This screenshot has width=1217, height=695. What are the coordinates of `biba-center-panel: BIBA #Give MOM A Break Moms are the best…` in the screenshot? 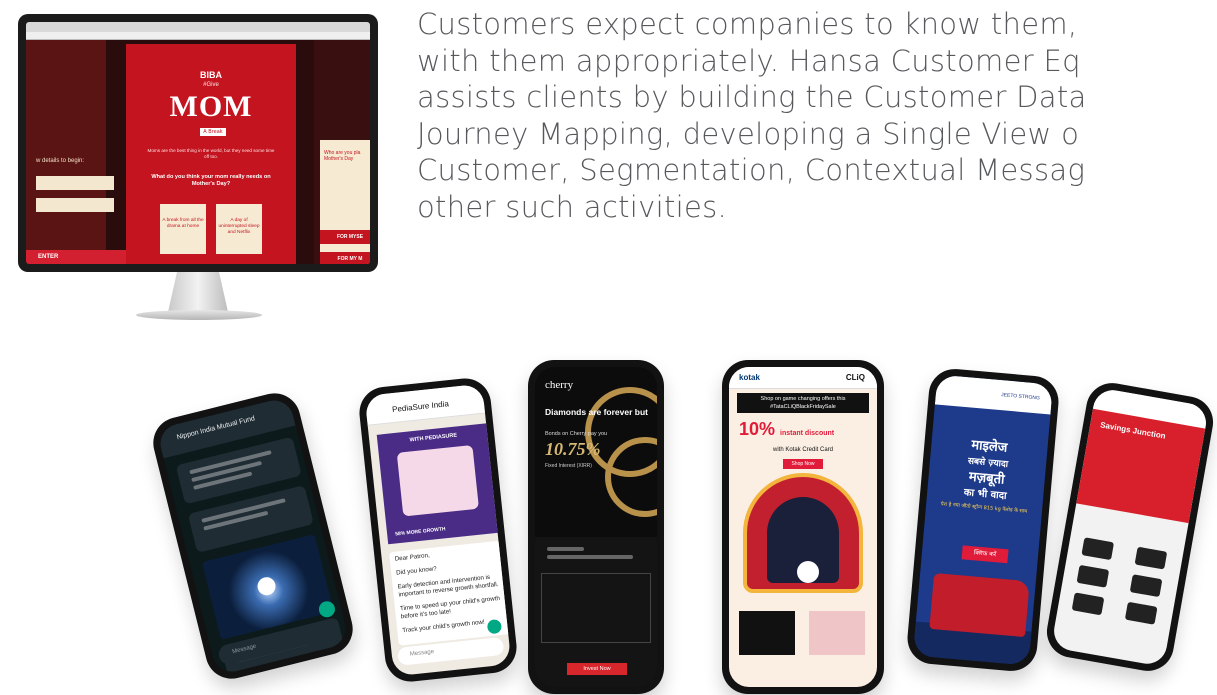 It's located at (211, 154).